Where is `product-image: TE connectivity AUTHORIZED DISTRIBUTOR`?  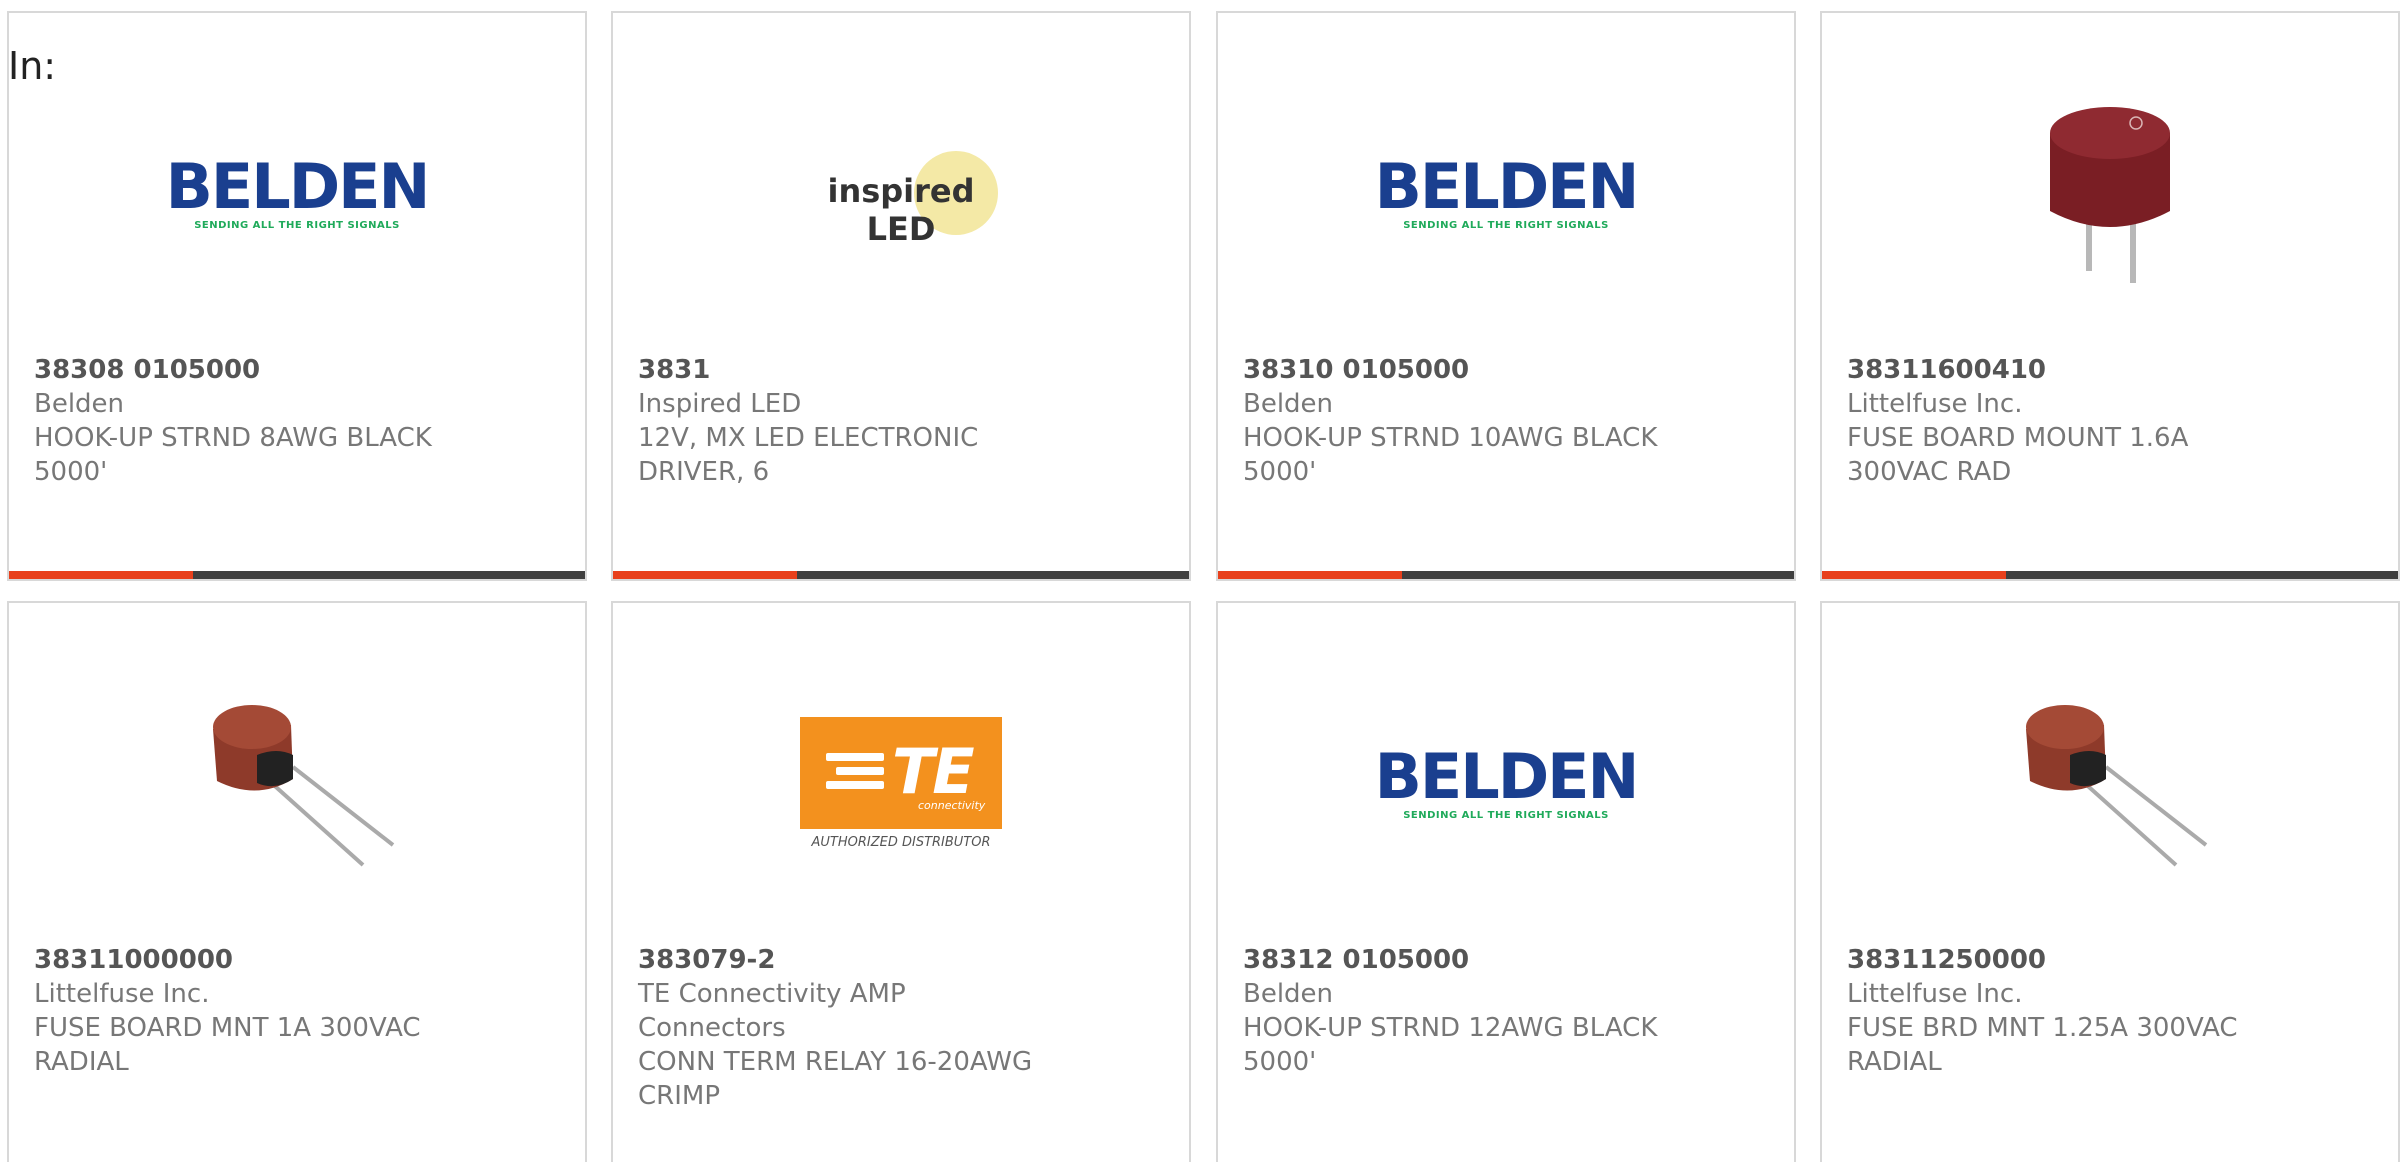
product-image: TE connectivity AUTHORIZED DISTRIBUTOR is located at coordinates (901, 783).